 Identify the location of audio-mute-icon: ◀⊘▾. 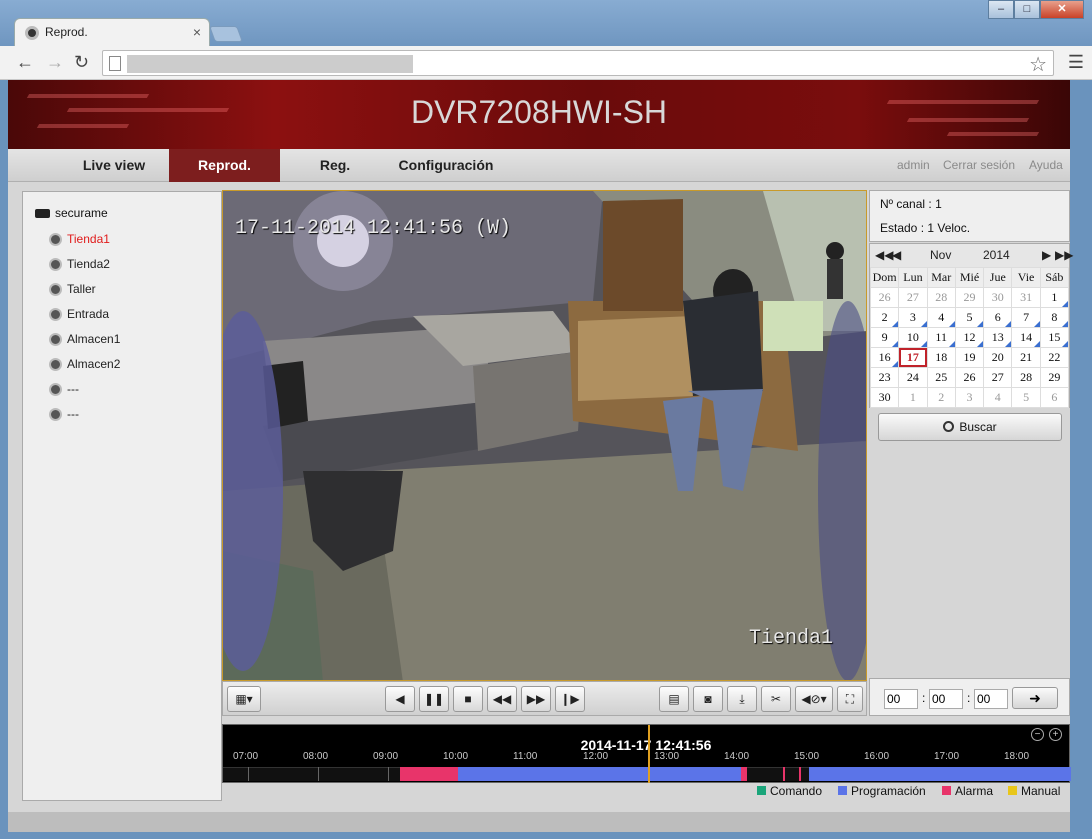
(814, 699).